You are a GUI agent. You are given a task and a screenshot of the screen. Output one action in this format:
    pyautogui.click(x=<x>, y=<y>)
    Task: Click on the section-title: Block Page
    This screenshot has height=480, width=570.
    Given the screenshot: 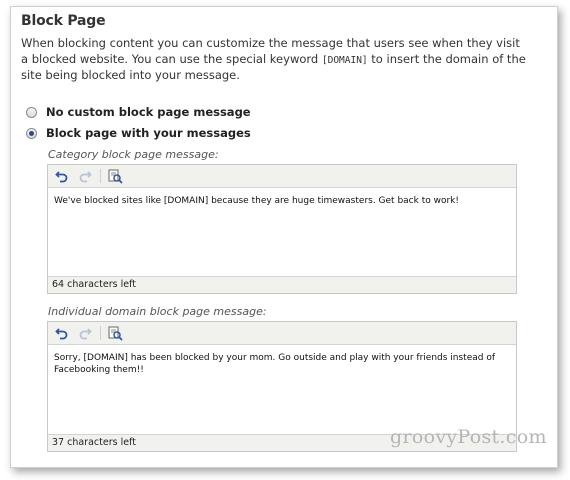 What is the action you would take?
    pyautogui.click(x=63, y=21)
    